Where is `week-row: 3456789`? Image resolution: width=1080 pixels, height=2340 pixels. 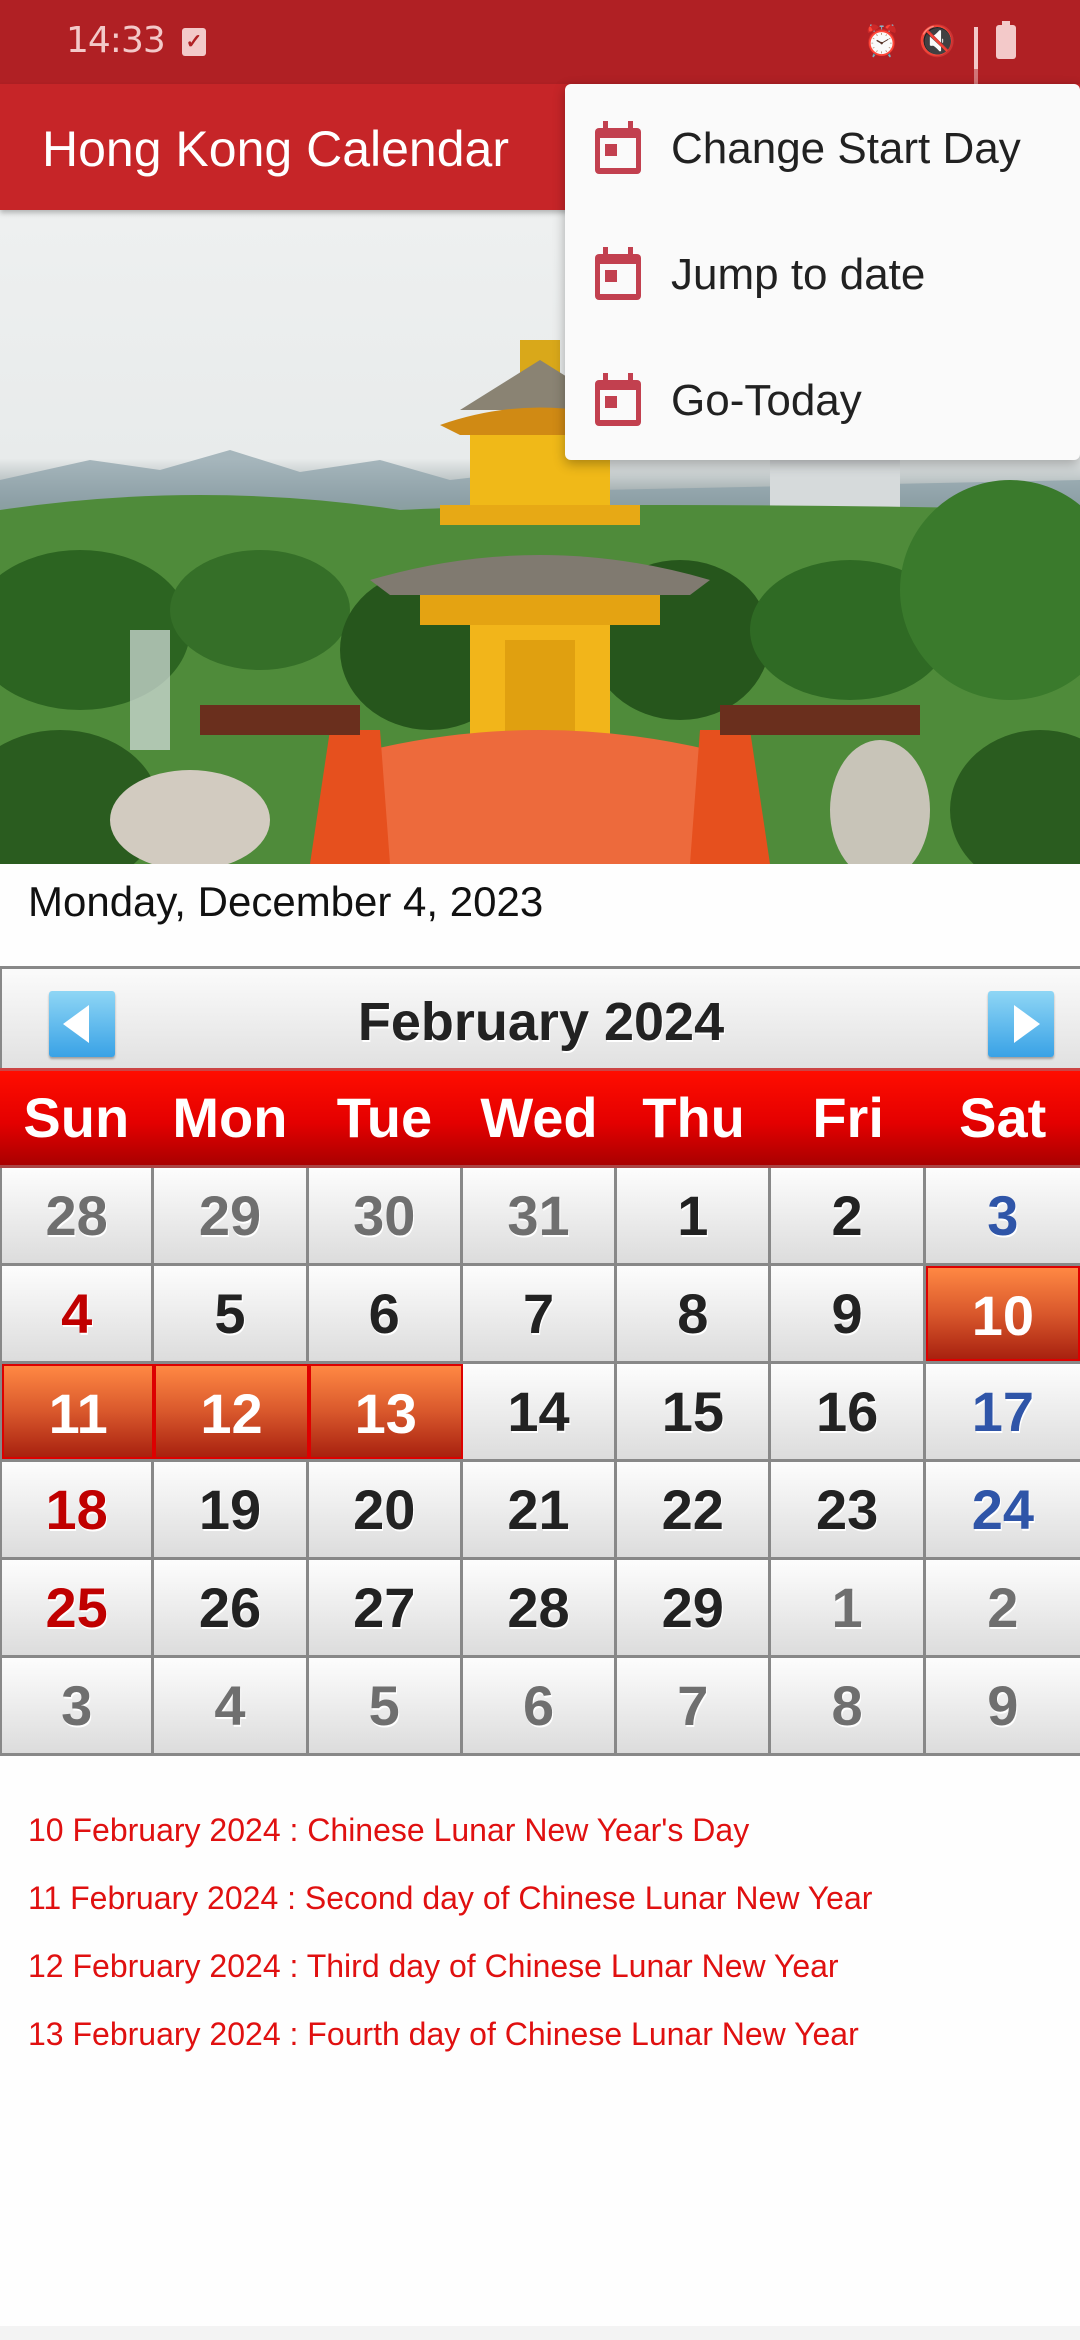
week-row: 3456789 is located at coordinates (541, 1707).